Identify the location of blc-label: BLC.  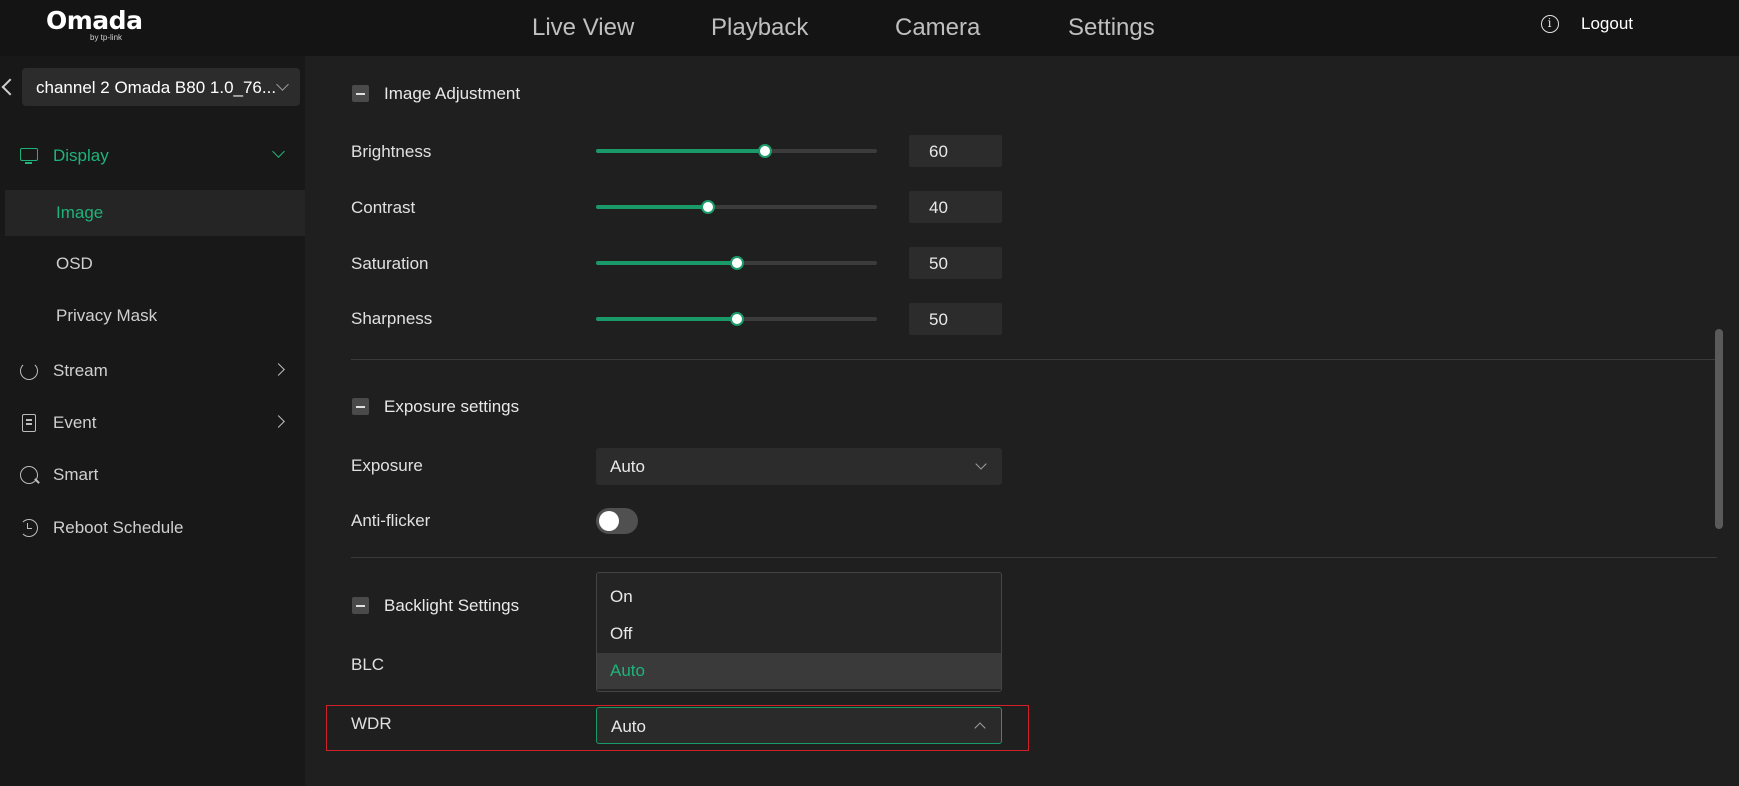
(368, 664).